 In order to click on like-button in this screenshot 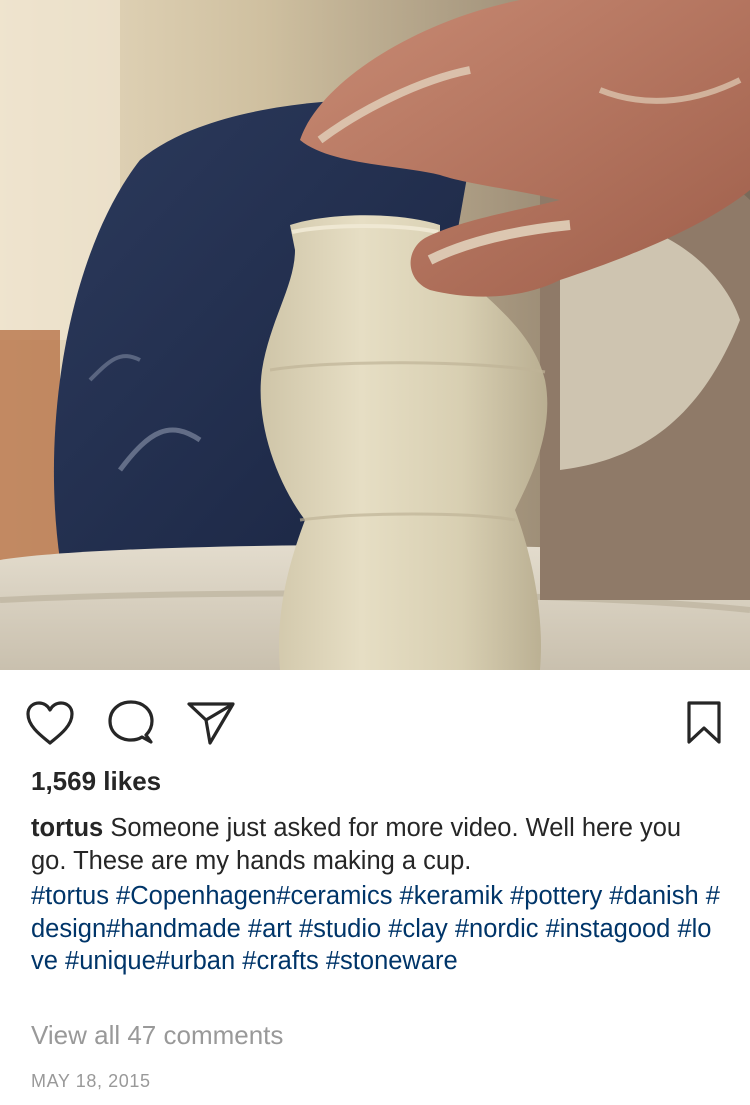, I will do `click(50, 723)`.